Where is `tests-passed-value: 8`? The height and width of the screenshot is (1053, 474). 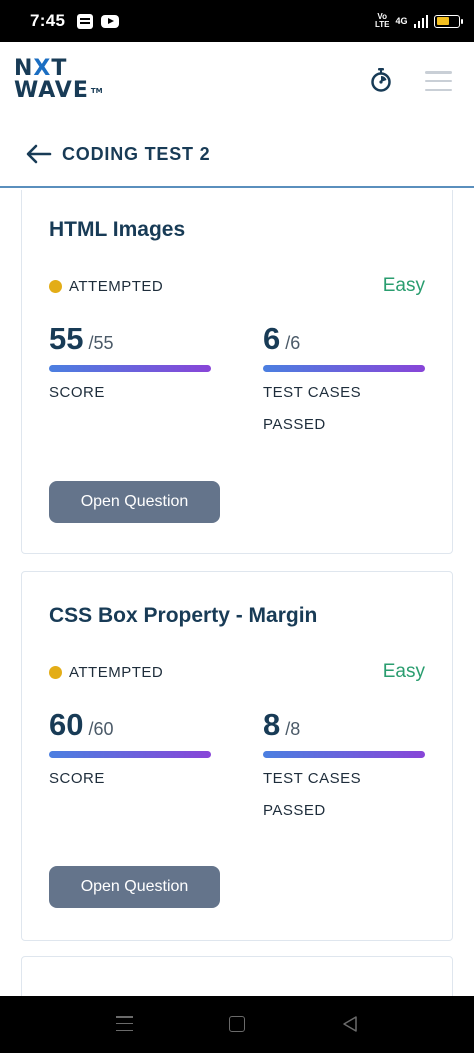
tests-passed-value: 8 is located at coordinates (272, 724).